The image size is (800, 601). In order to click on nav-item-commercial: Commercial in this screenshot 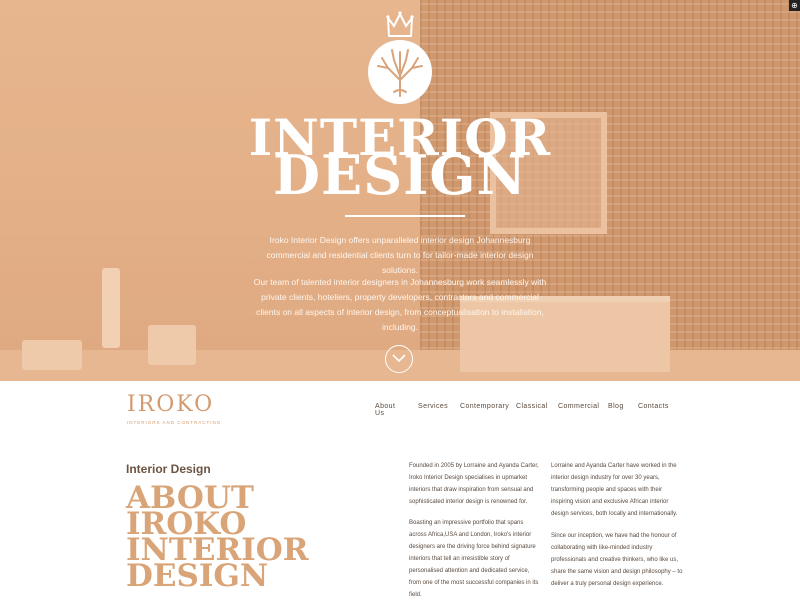, I will do `click(578, 406)`.